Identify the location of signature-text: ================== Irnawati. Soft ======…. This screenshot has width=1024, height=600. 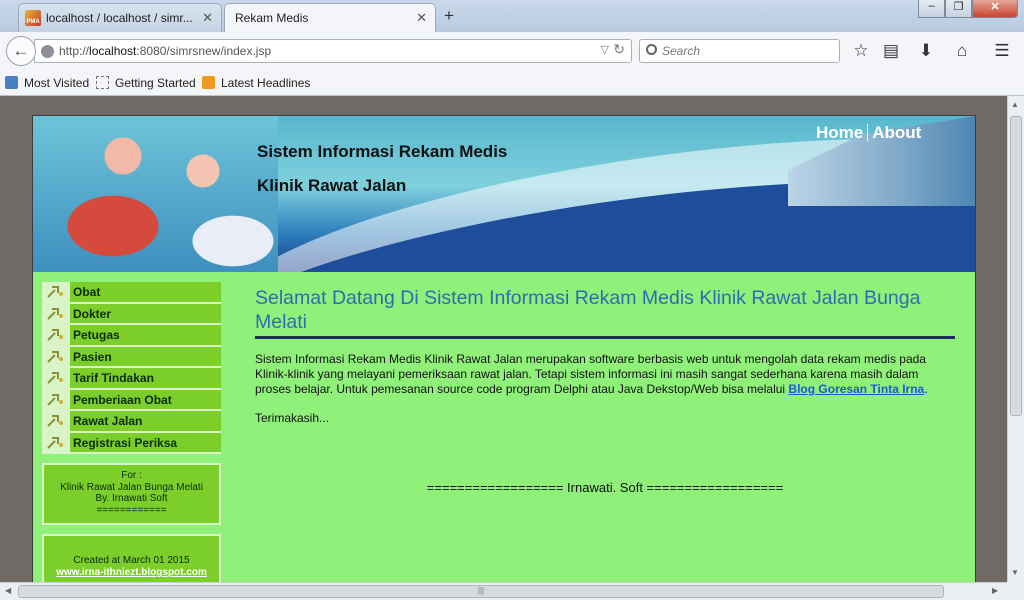
(605, 487).